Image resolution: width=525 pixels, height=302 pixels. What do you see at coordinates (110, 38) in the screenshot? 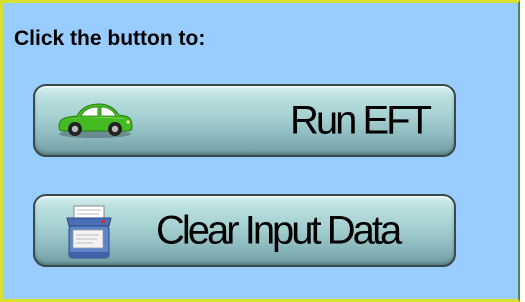
I see `panel-heading: Click the button to:` at bounding box center [110, 38].